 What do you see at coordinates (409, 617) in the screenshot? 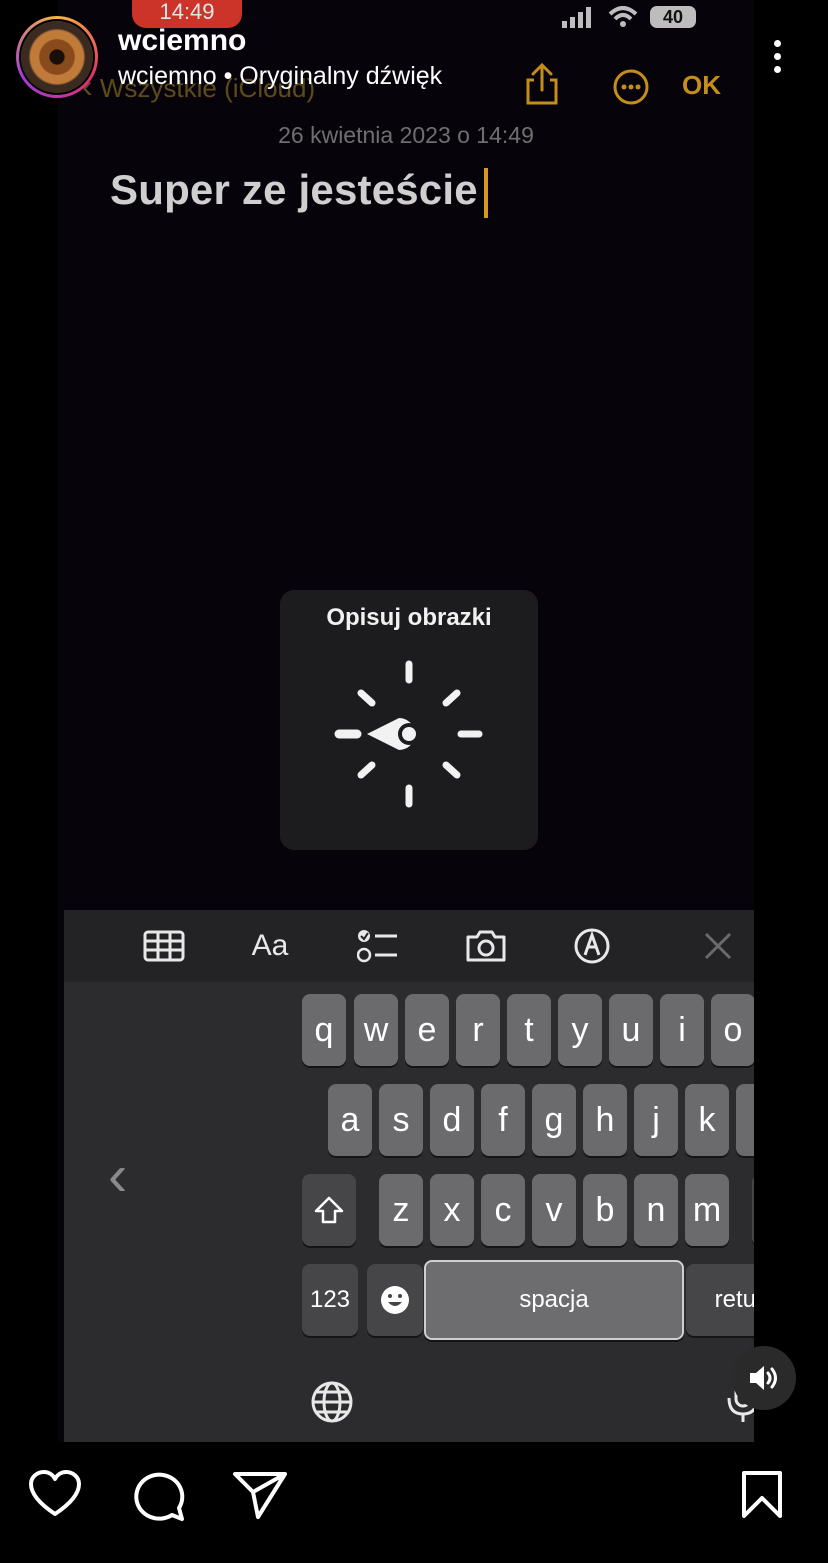
I see `hud-title: Opisuj obrazki` at bounding box center [409, 617].